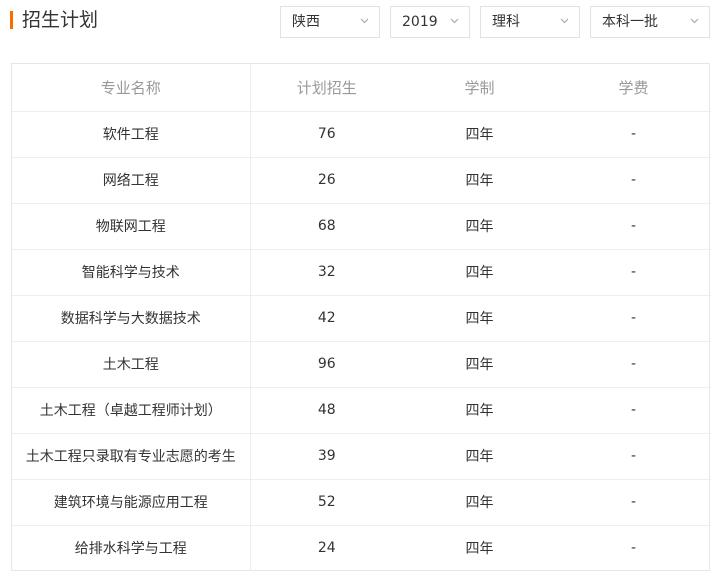 The width and height of the screenshot is (721, 585). What do you see at coordinates (326, 134) in the screenshot?
I see `cell-planned: 76` at bounding box center [326, 134].